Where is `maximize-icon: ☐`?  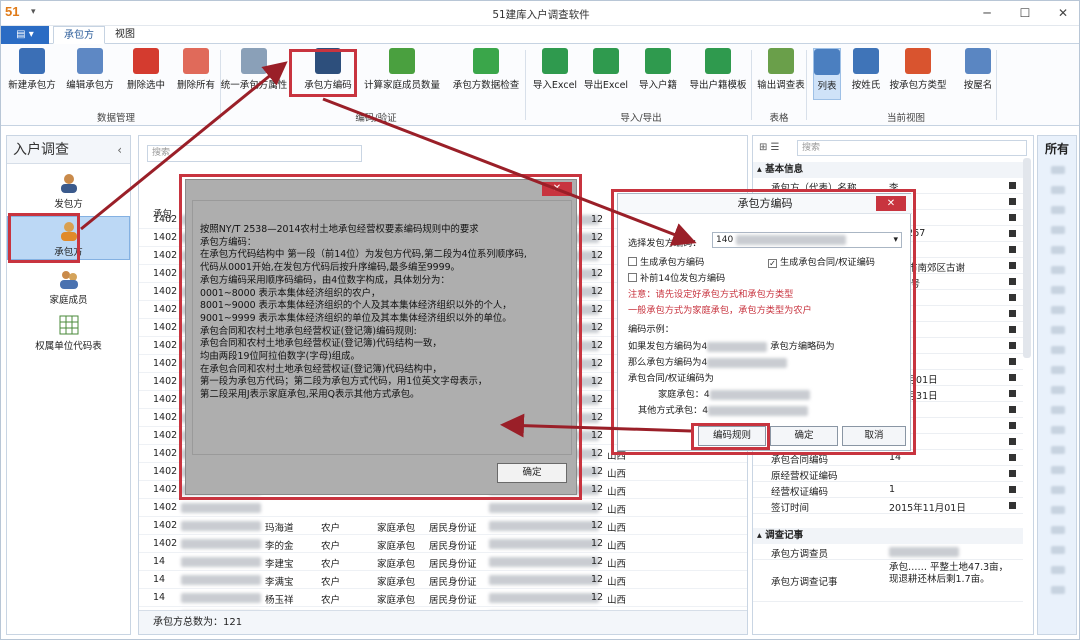 maximize-icon: ☐ is located at coordinates (1025, 13).